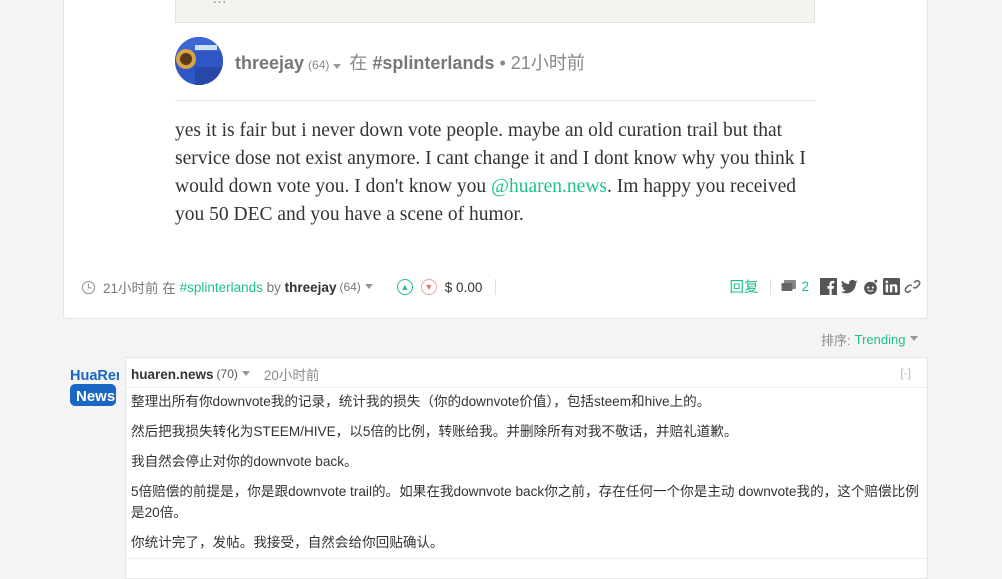 The height and width of the screenshot is (579, 1002). I want to click on mention-link: @huaren.news, so click(549, 186).